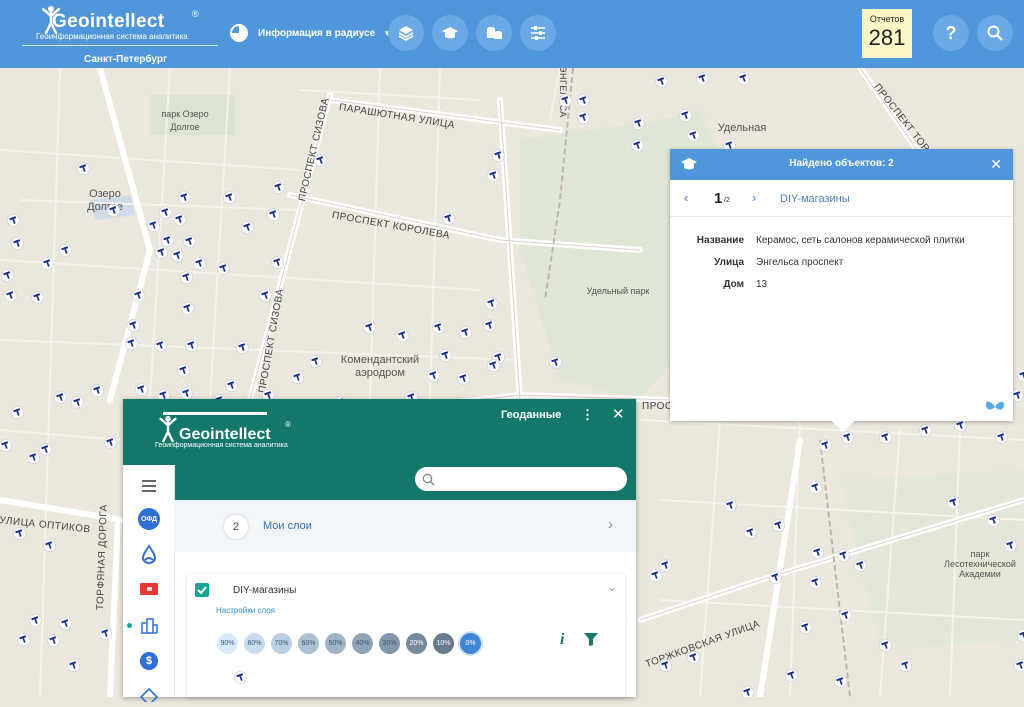 The height and width of the screenshot is (707, 1024). Describe the element at coordinates (612, 587) in the screenshot. I see `collapse-chevron-icon: ⌄` at that location.